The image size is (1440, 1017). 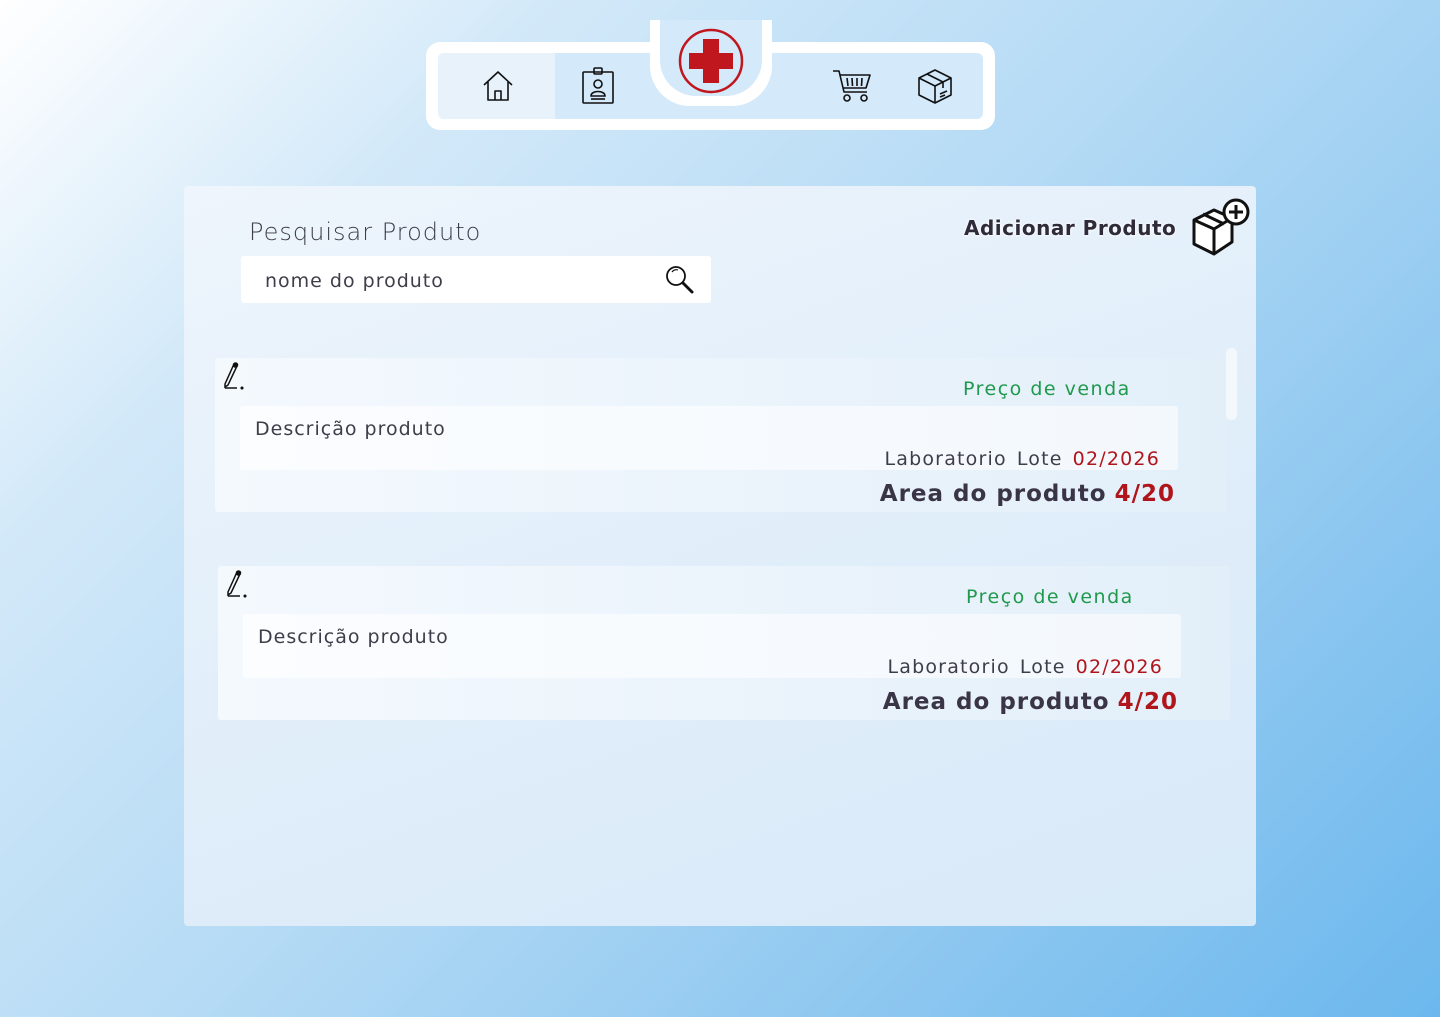 I want to click on package-icon, so click(x=935, y=86).